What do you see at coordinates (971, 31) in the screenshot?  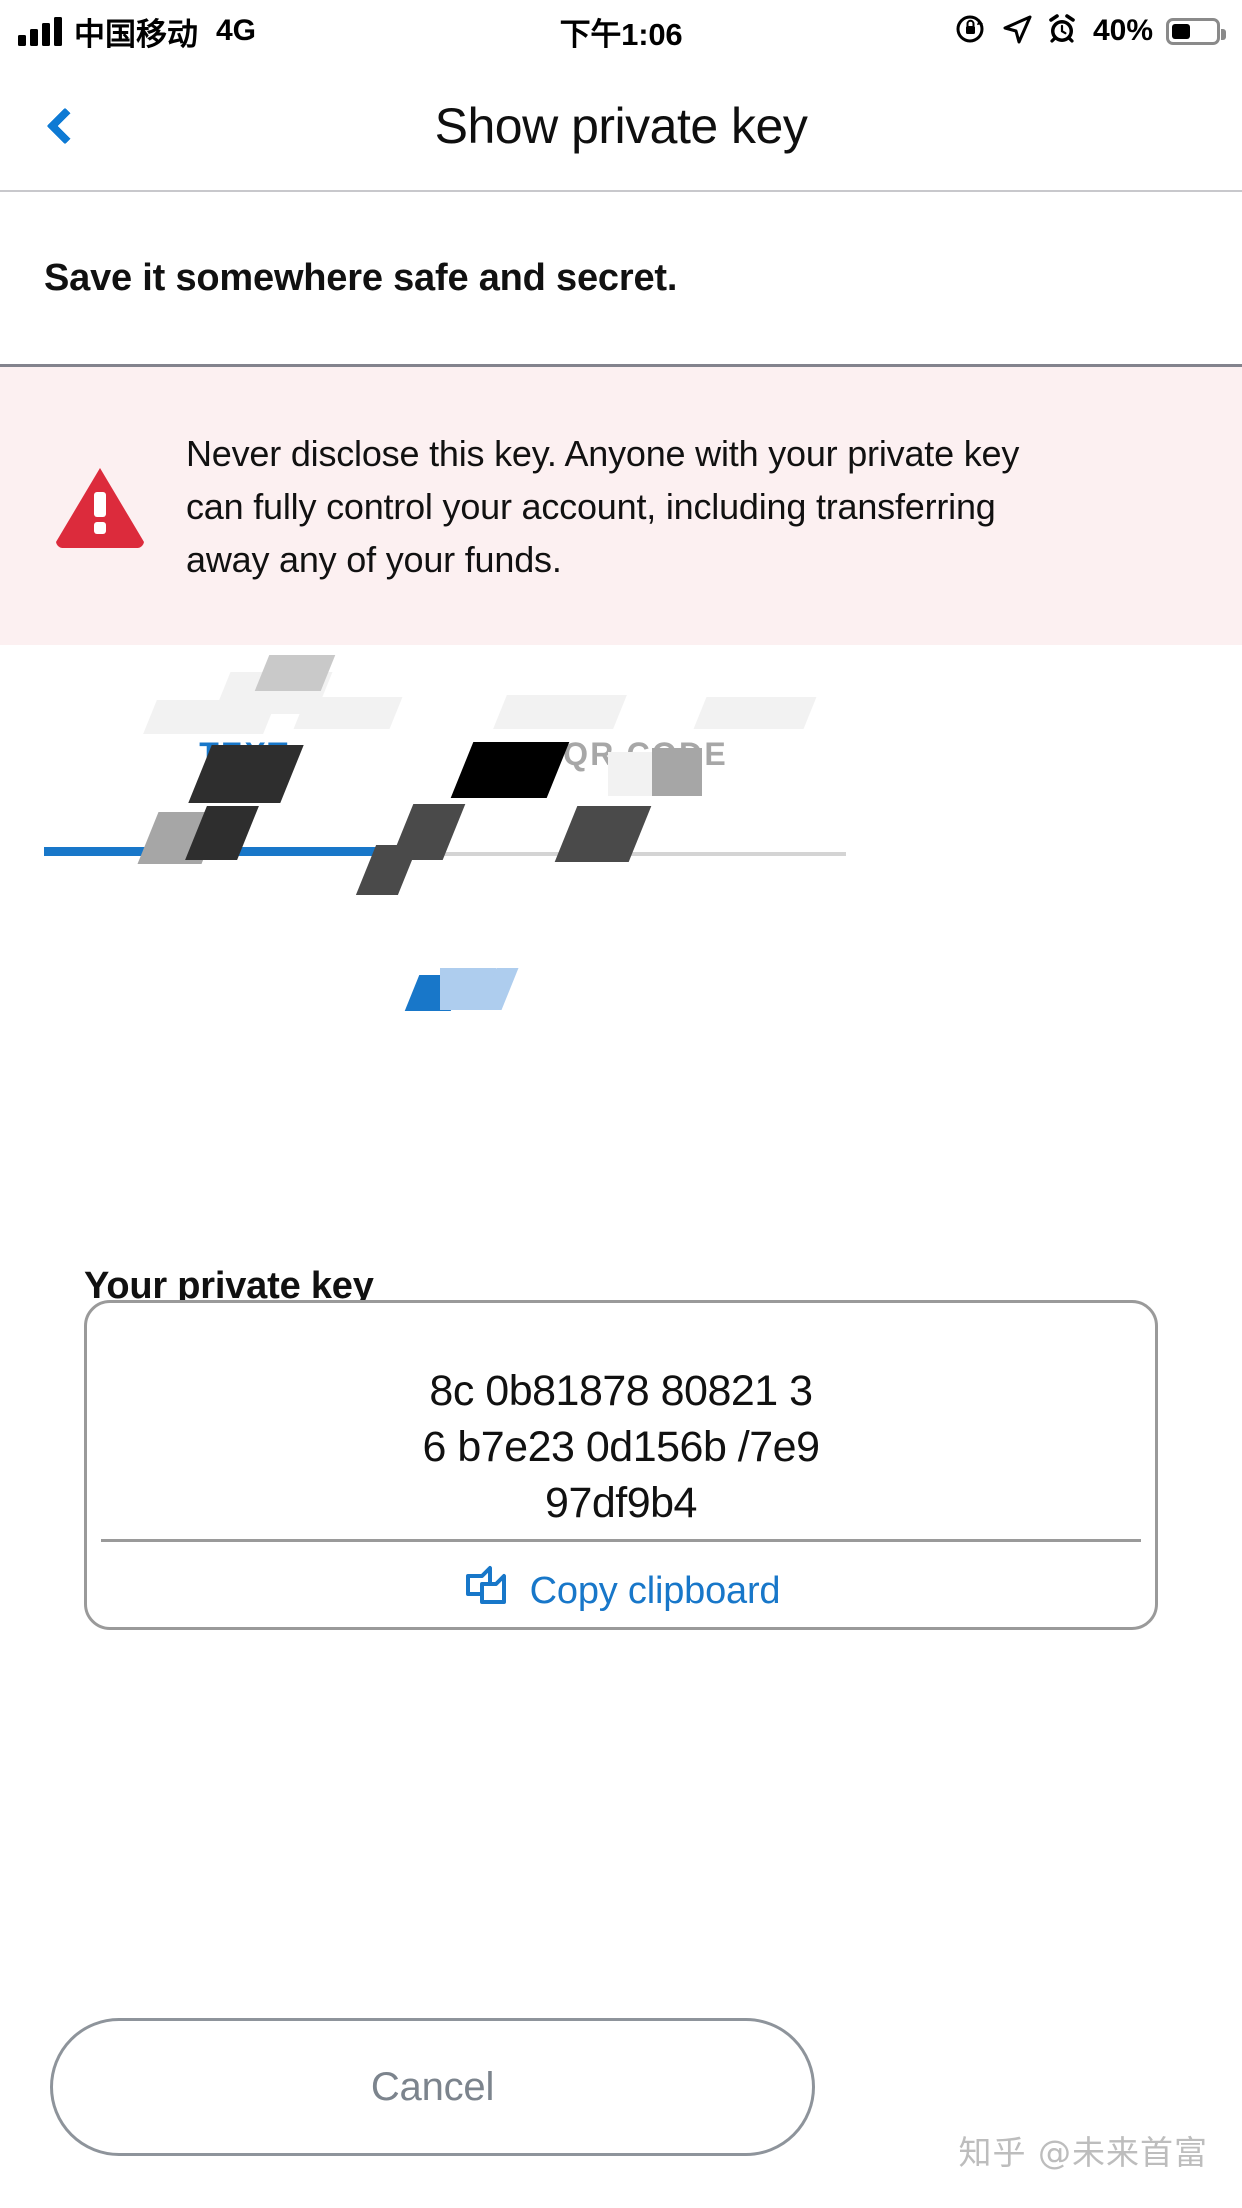 I see `rotation-lock-icon` at bounding box center [971, 31].